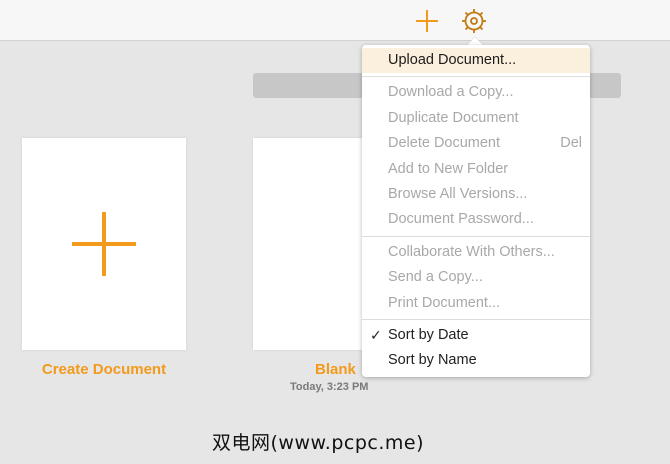  Describe the element at coordinates (476, 118) in the screenshot. I see `menu-item-duplicate-document: Duplicate Document` at that location.